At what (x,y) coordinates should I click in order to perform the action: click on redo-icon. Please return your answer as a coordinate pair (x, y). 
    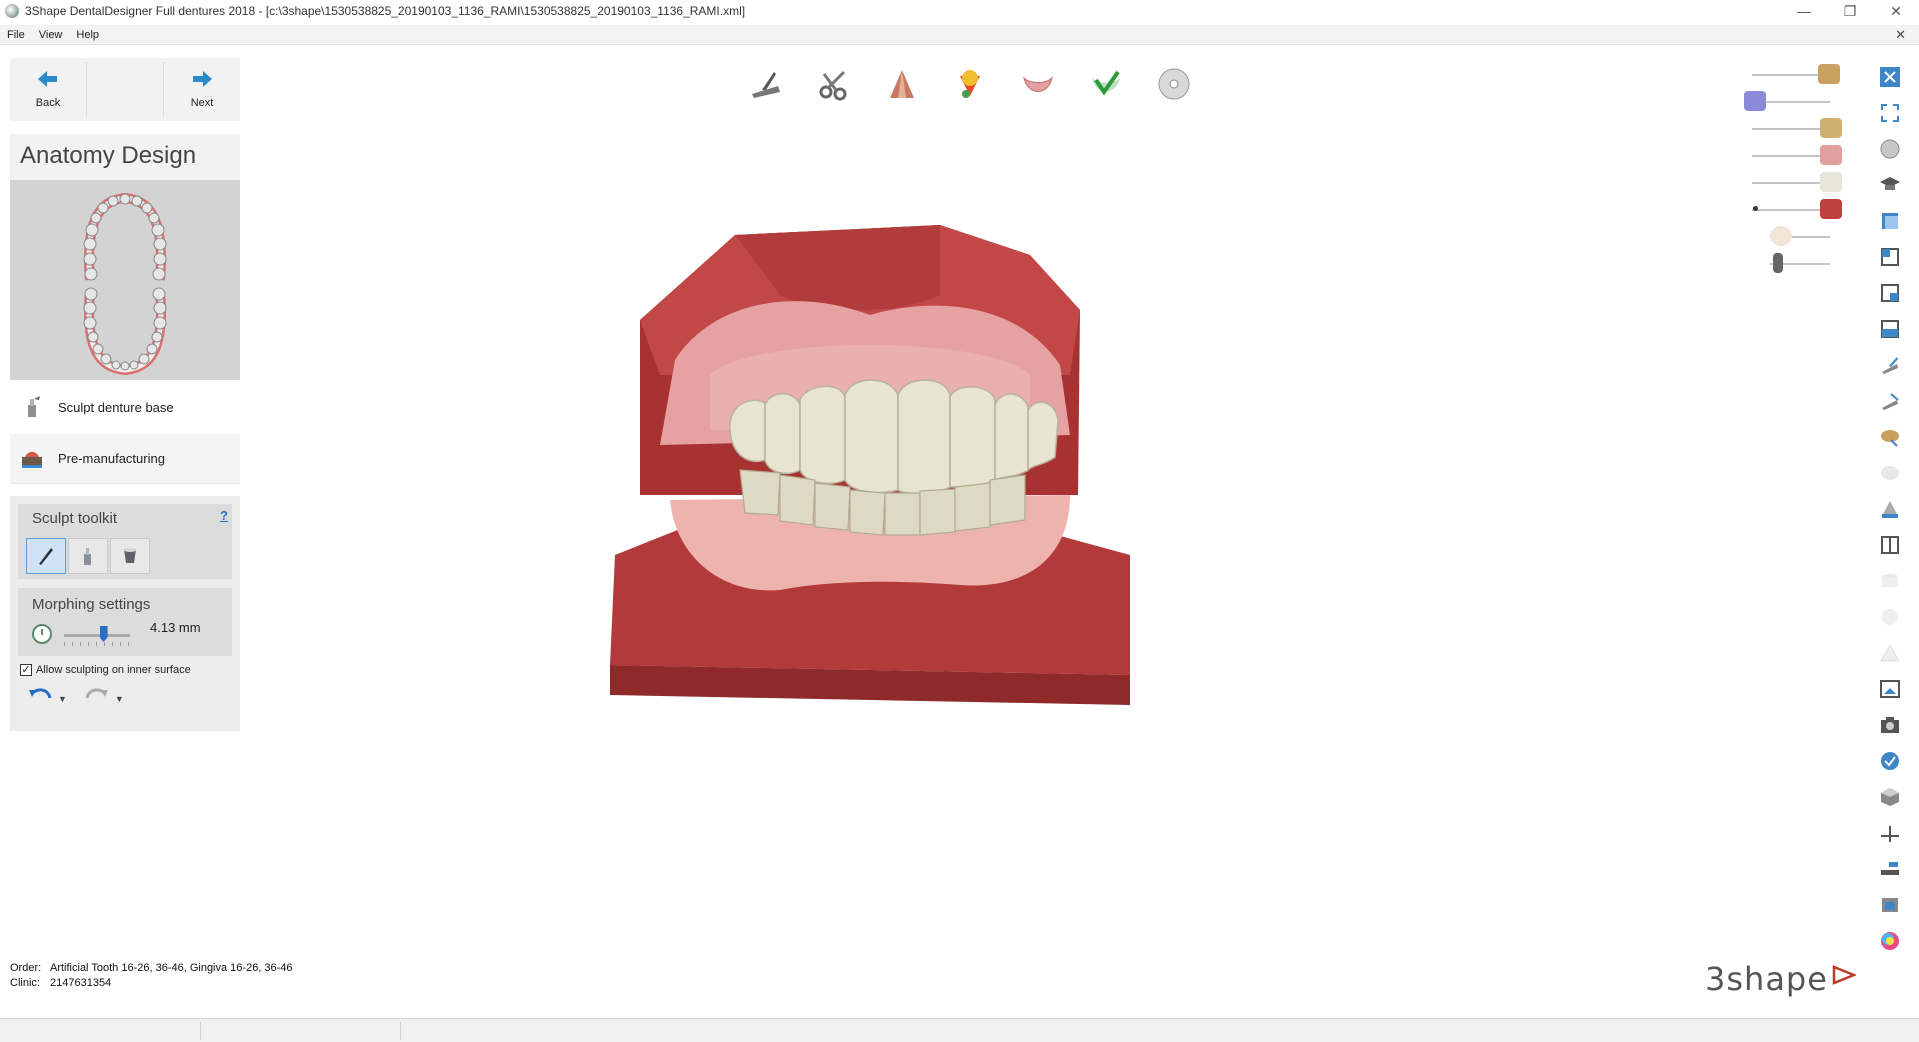
    Looking at the image, I should click on (97, 699).